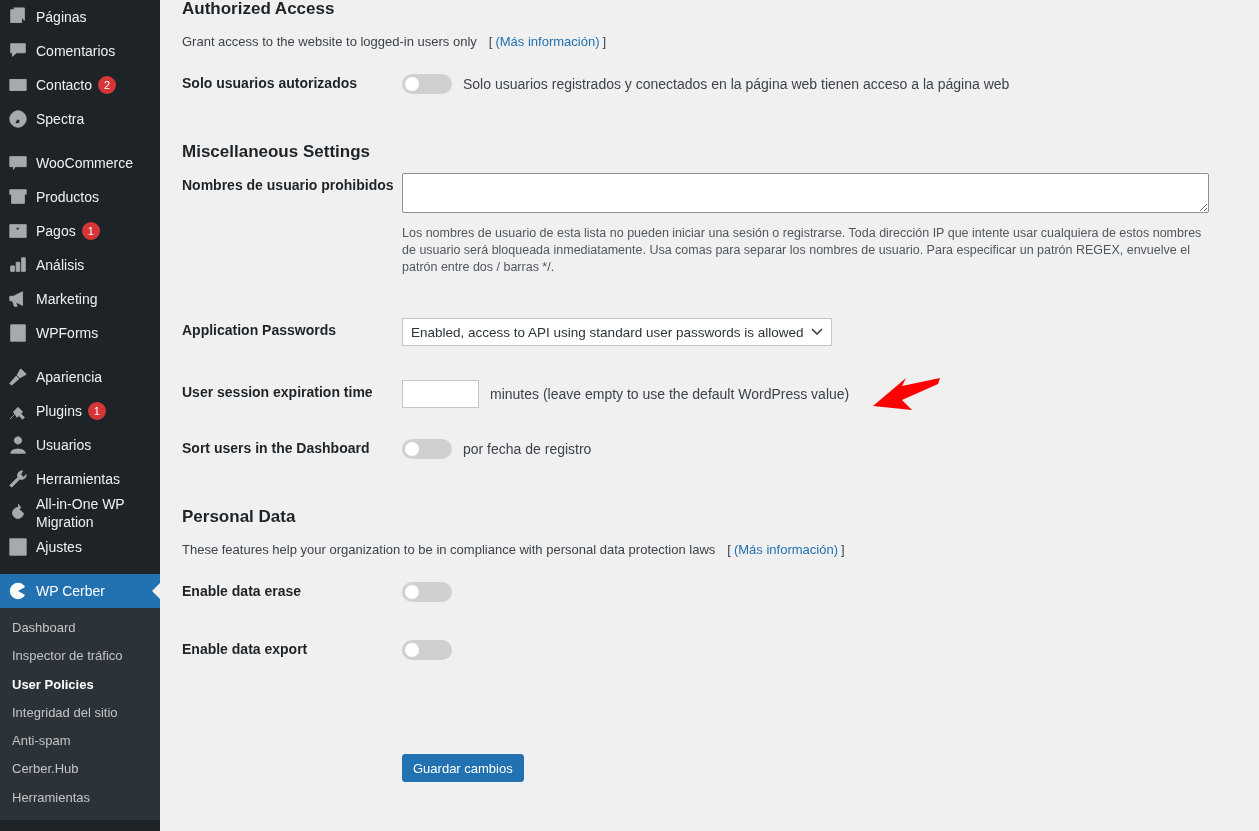  Describe the element at coordinates (80, 741) in the screenshot. I see `submenu-item: Anti-spam` at that location.